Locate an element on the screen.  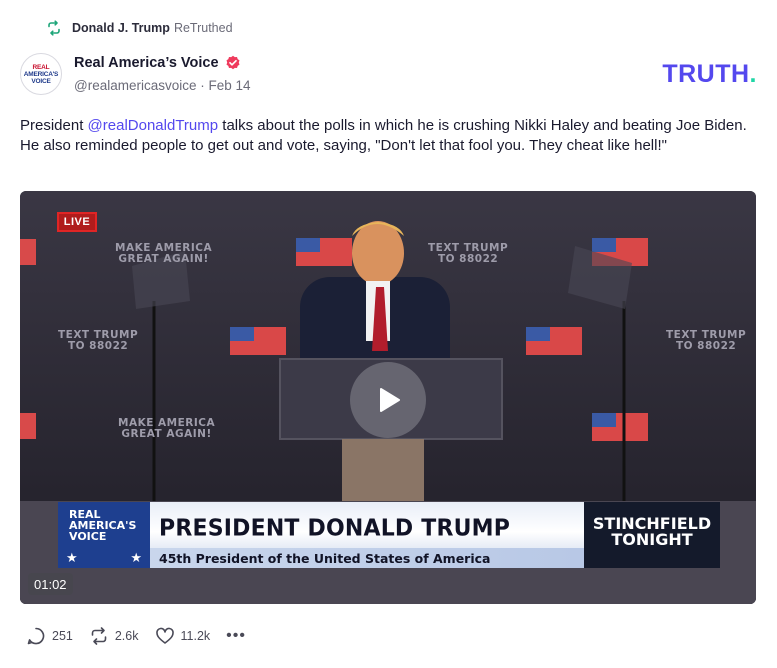
reply-button: 251 is located at coordinates (49, 636).